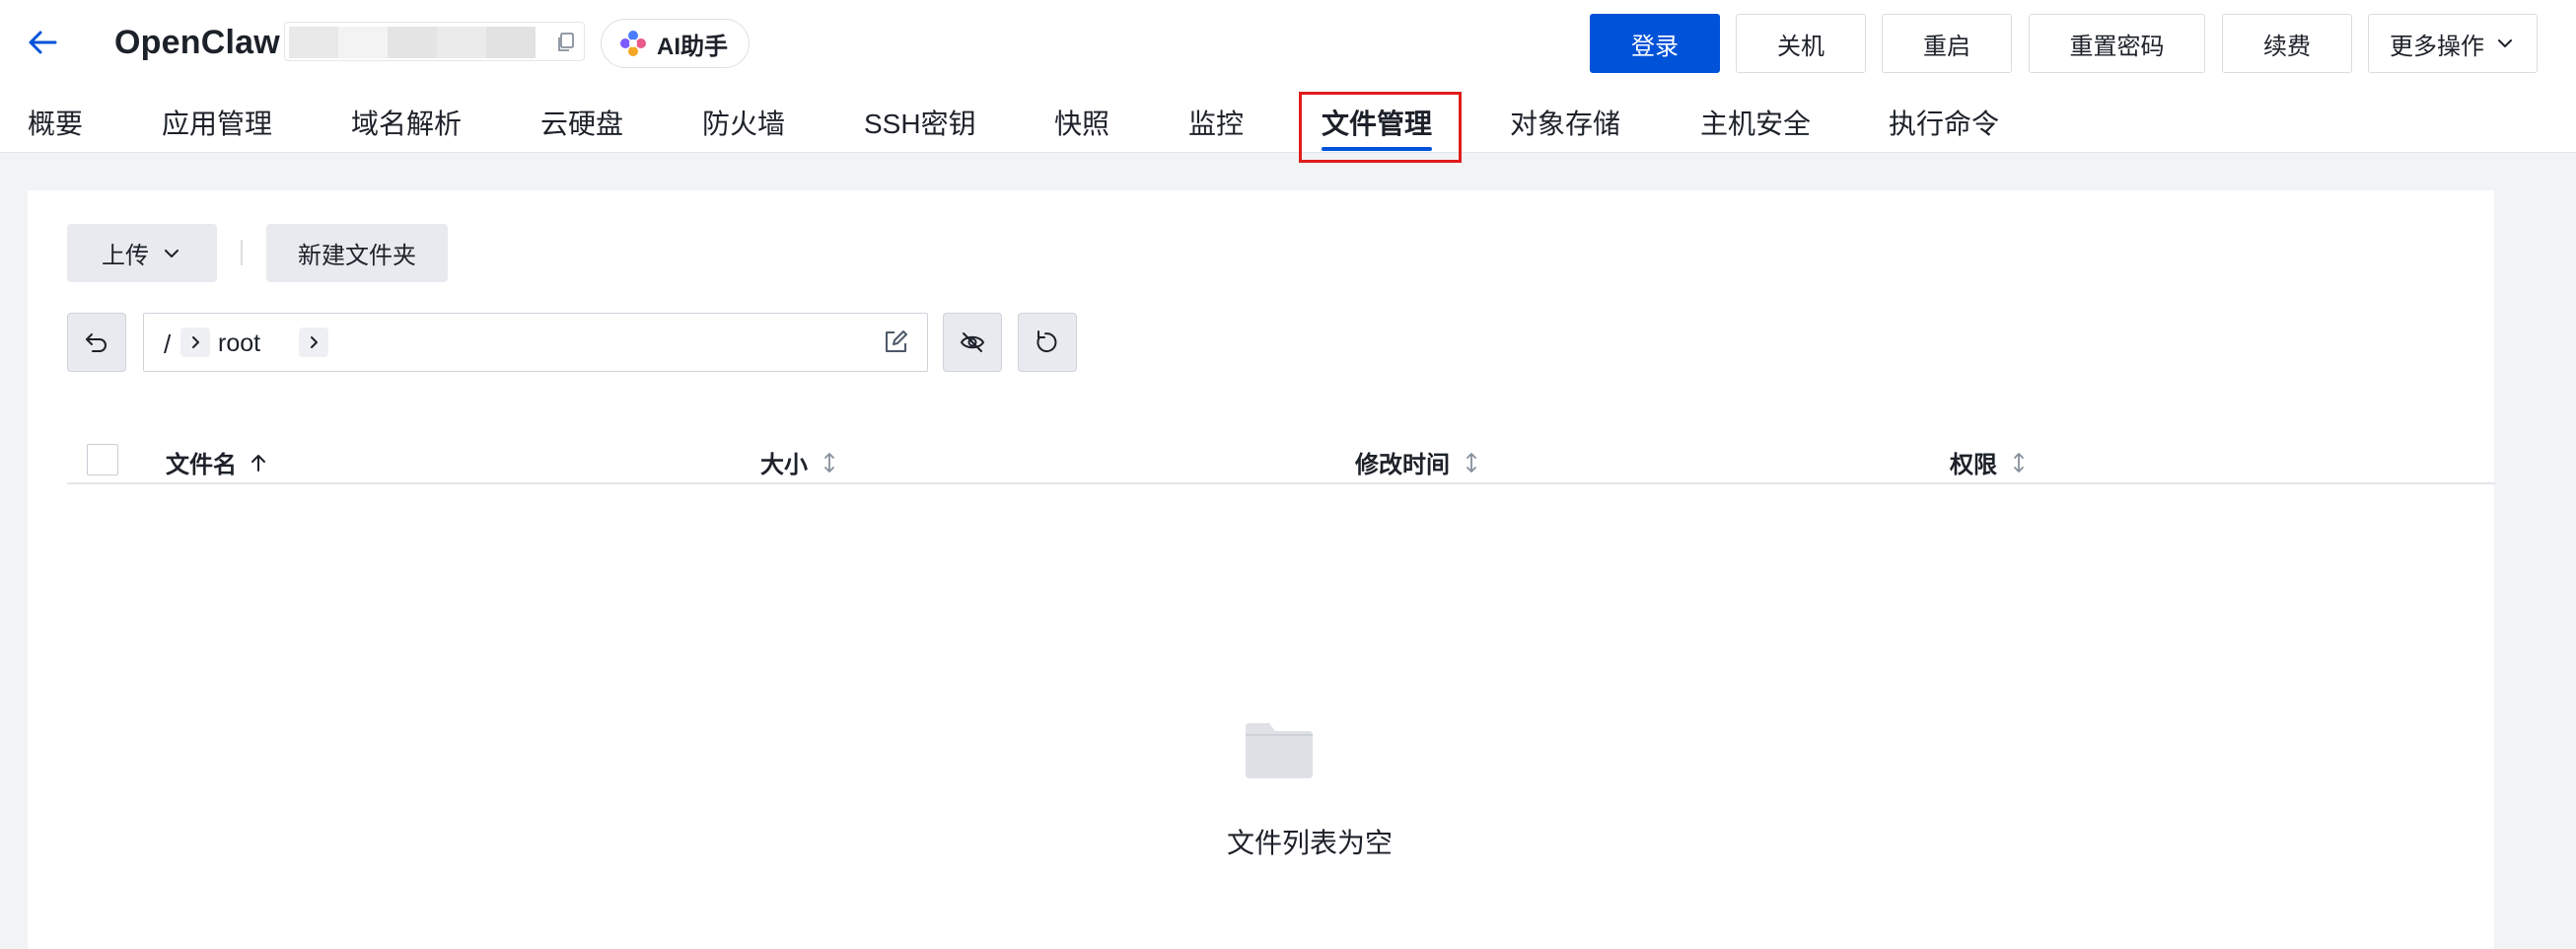 The image size is (2576, 949). Describe the element at coordinates (242, 252) in the screenshot. I see `toolbar-divider` at that location.